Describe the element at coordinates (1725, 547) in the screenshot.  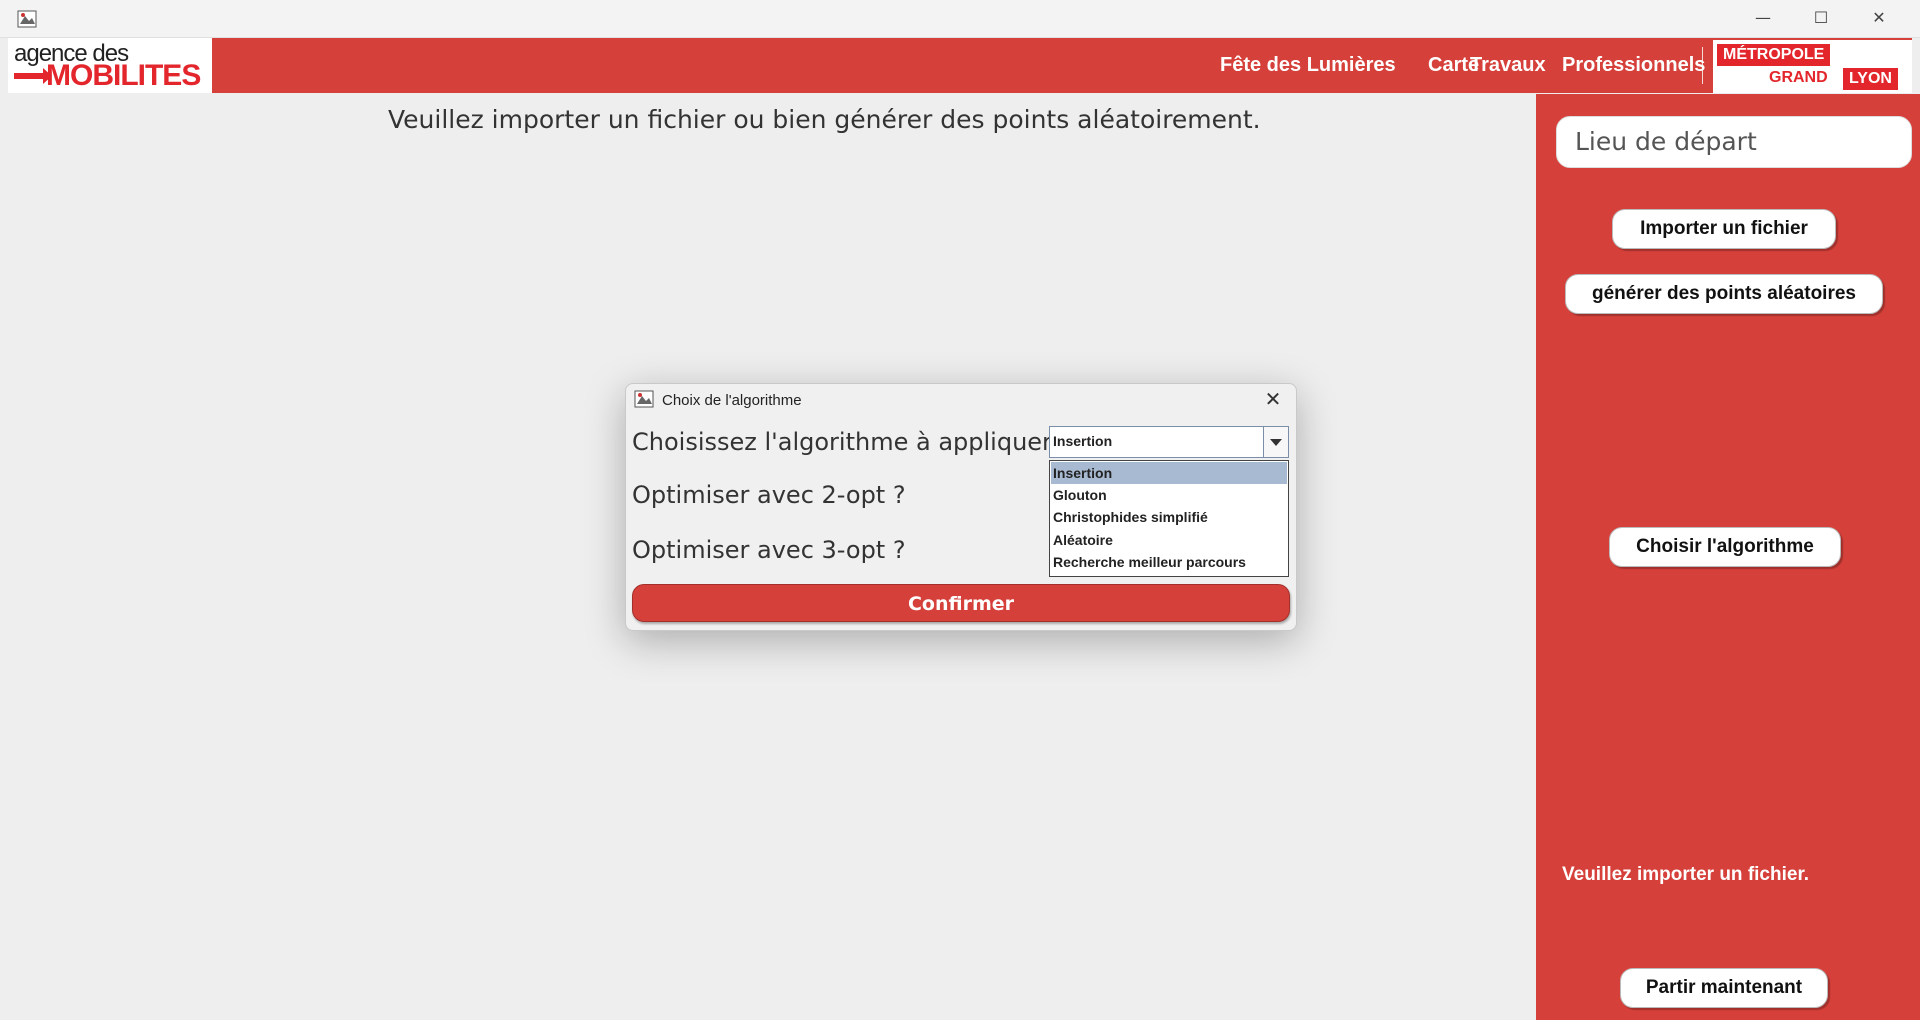
I see `choose-algorithm-button: Choisir l'algorithme` at that location.